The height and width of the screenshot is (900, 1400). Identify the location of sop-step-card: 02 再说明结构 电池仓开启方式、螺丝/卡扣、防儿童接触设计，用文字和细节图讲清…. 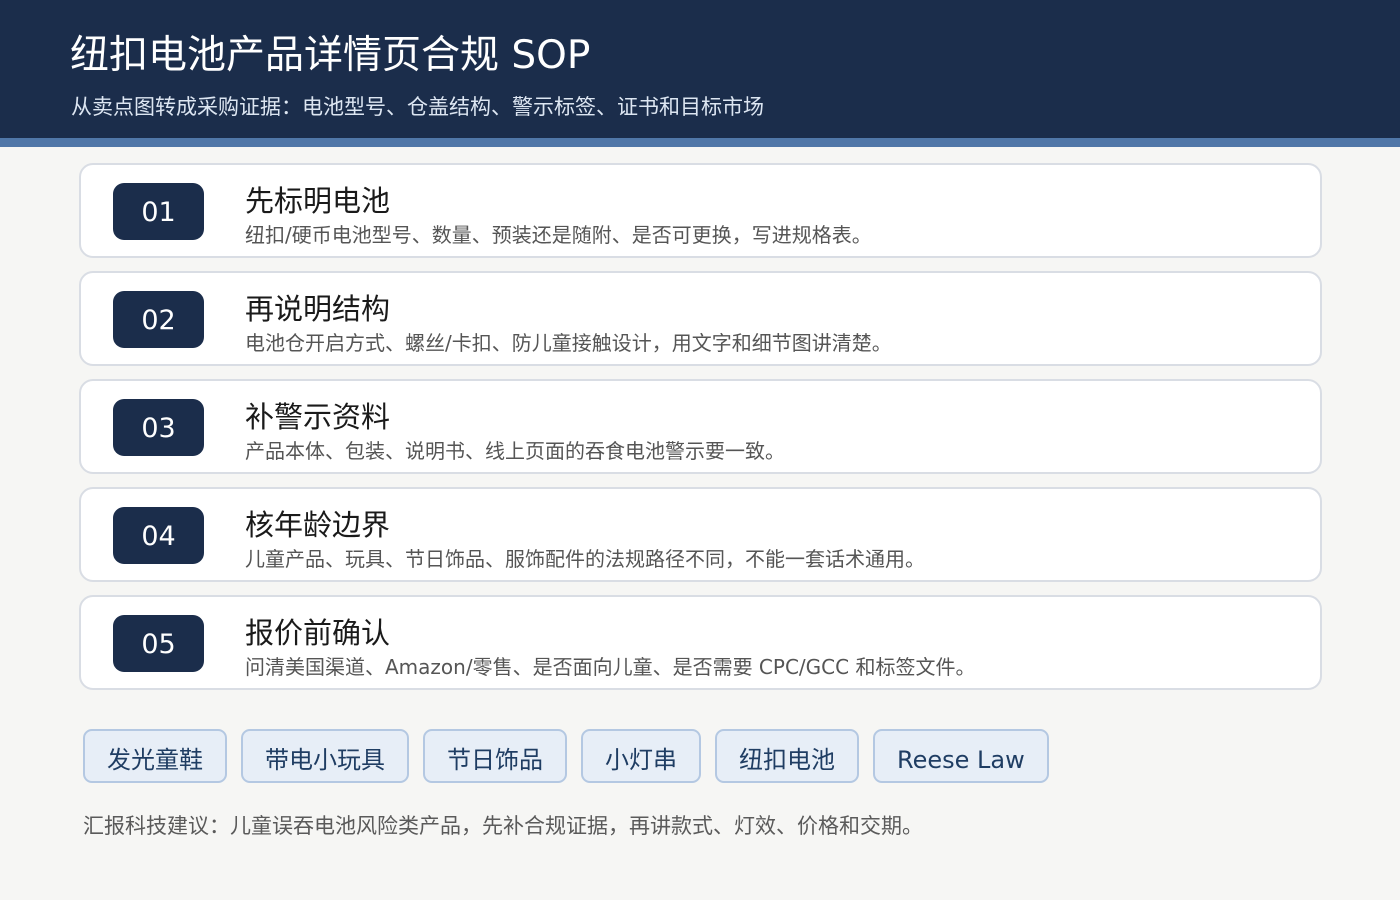
(700, 318).